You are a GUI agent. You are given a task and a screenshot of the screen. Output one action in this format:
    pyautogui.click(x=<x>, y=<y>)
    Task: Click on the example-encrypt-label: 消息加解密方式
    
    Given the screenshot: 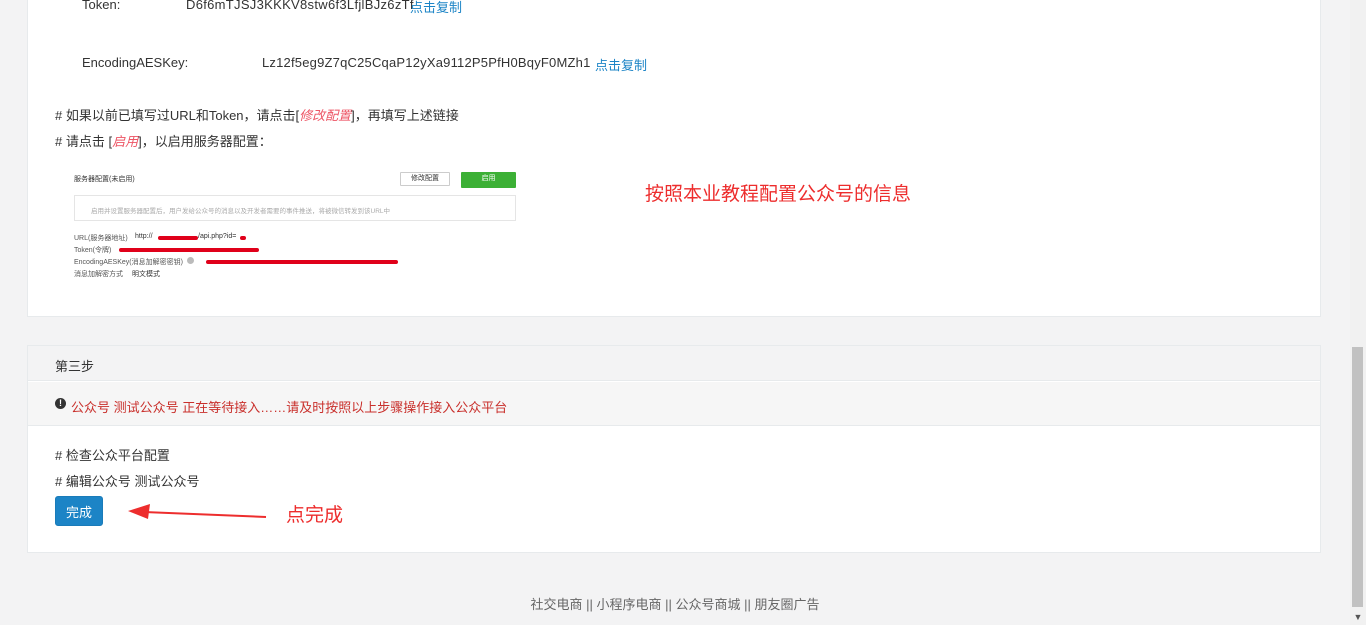 What is the action you would take?
    pyautogui.click(x=98, y=274)
    